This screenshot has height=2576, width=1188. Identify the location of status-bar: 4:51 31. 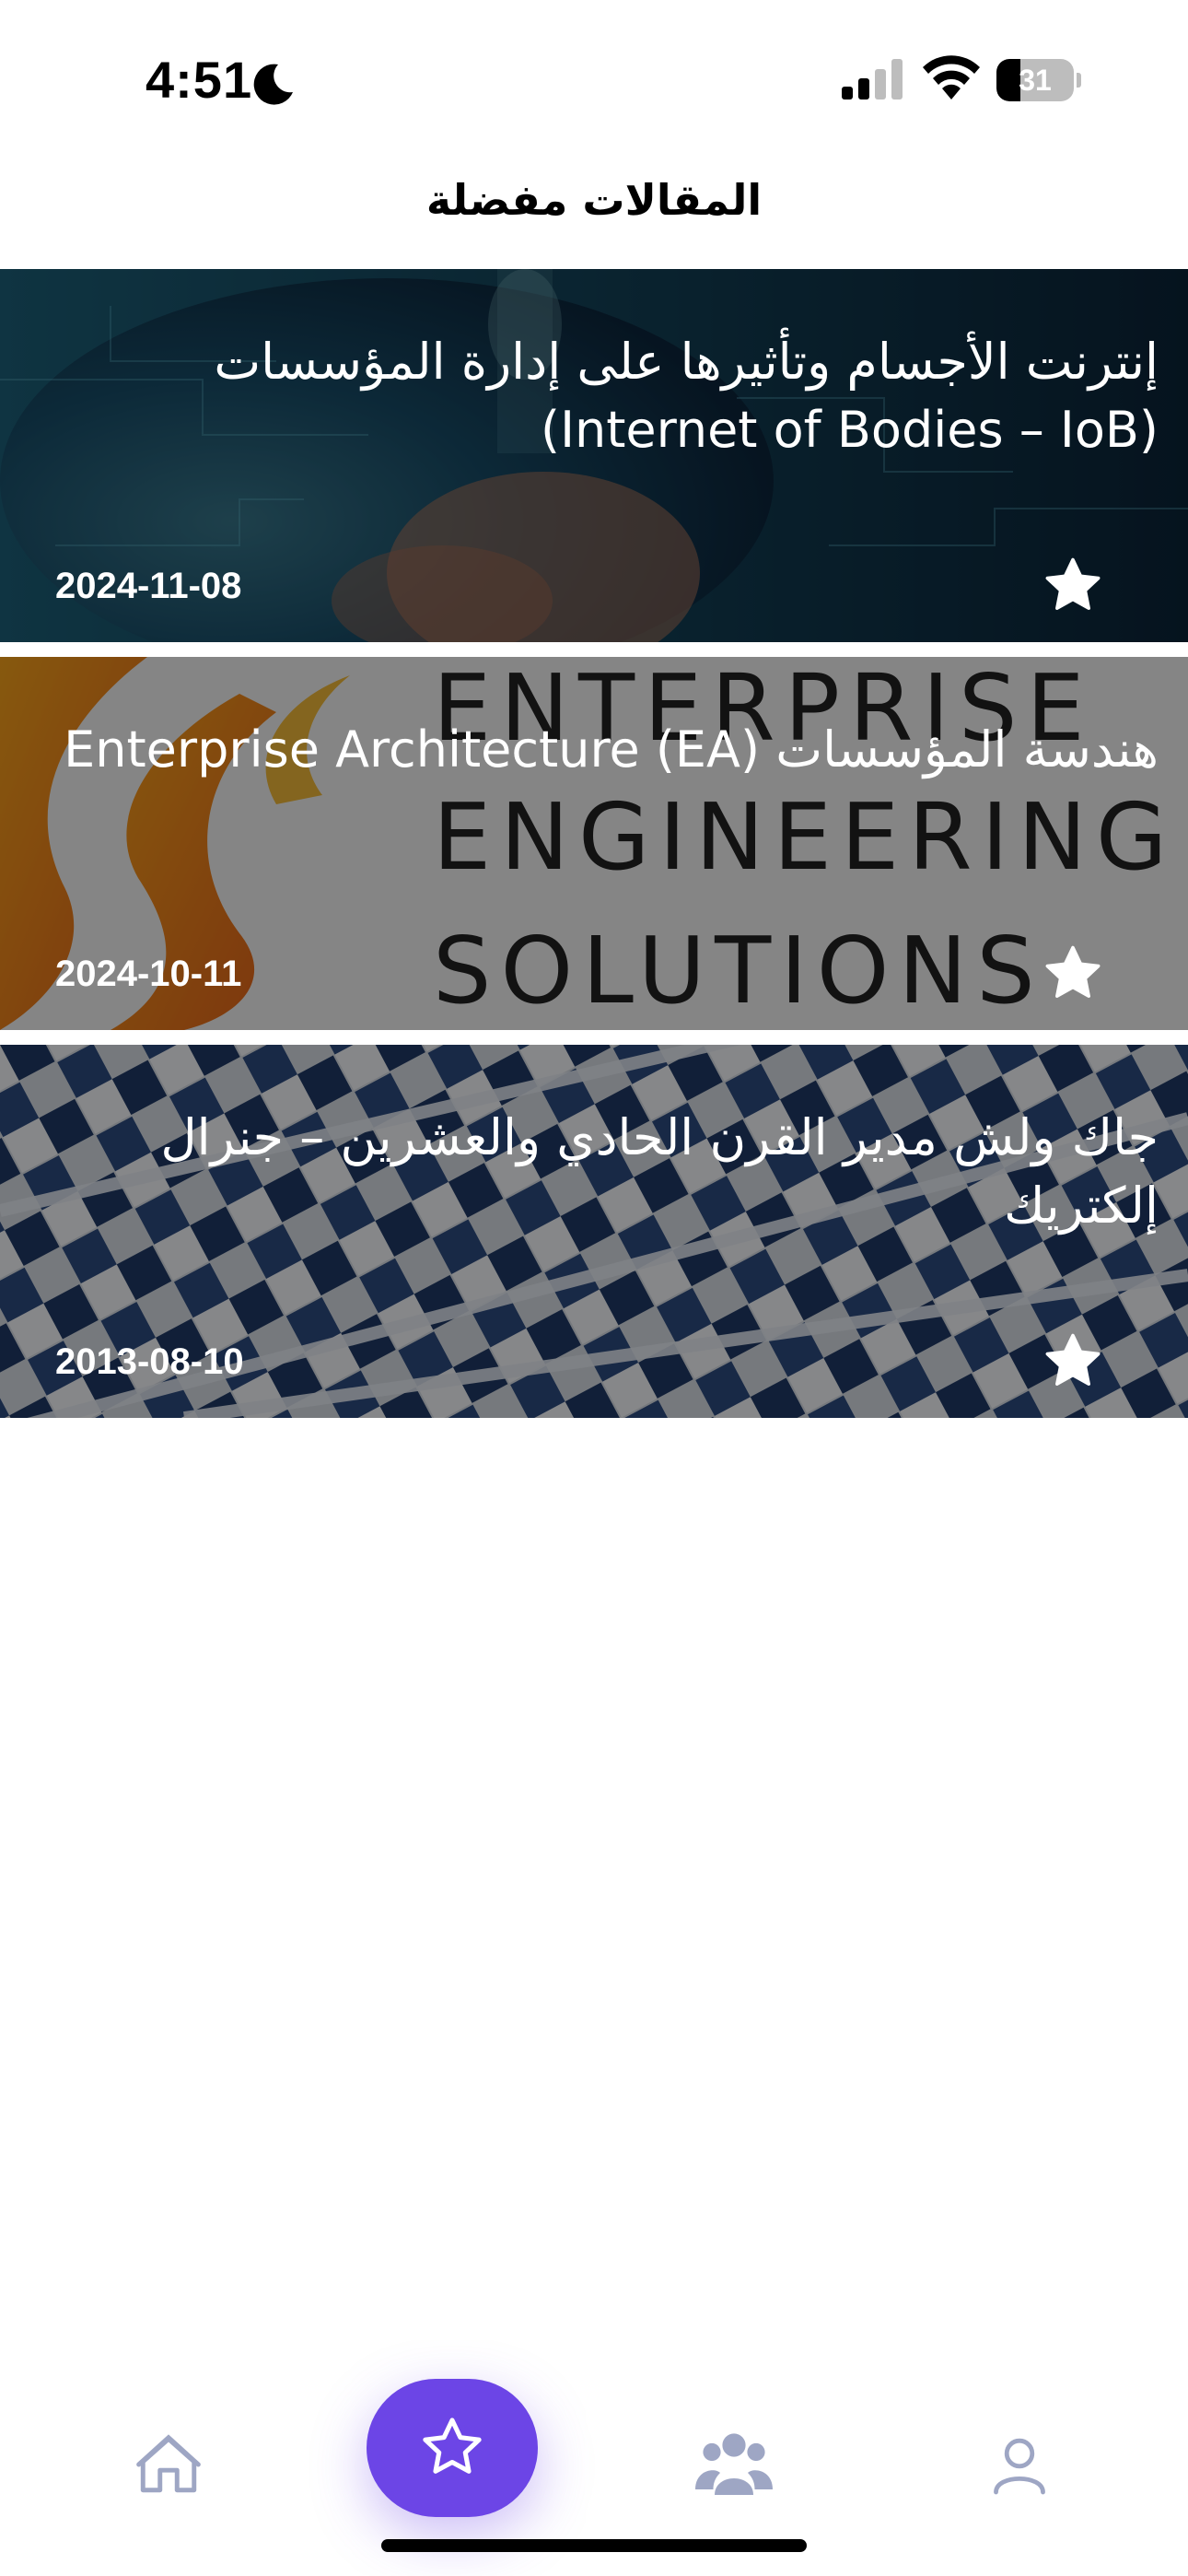
(594, 78).